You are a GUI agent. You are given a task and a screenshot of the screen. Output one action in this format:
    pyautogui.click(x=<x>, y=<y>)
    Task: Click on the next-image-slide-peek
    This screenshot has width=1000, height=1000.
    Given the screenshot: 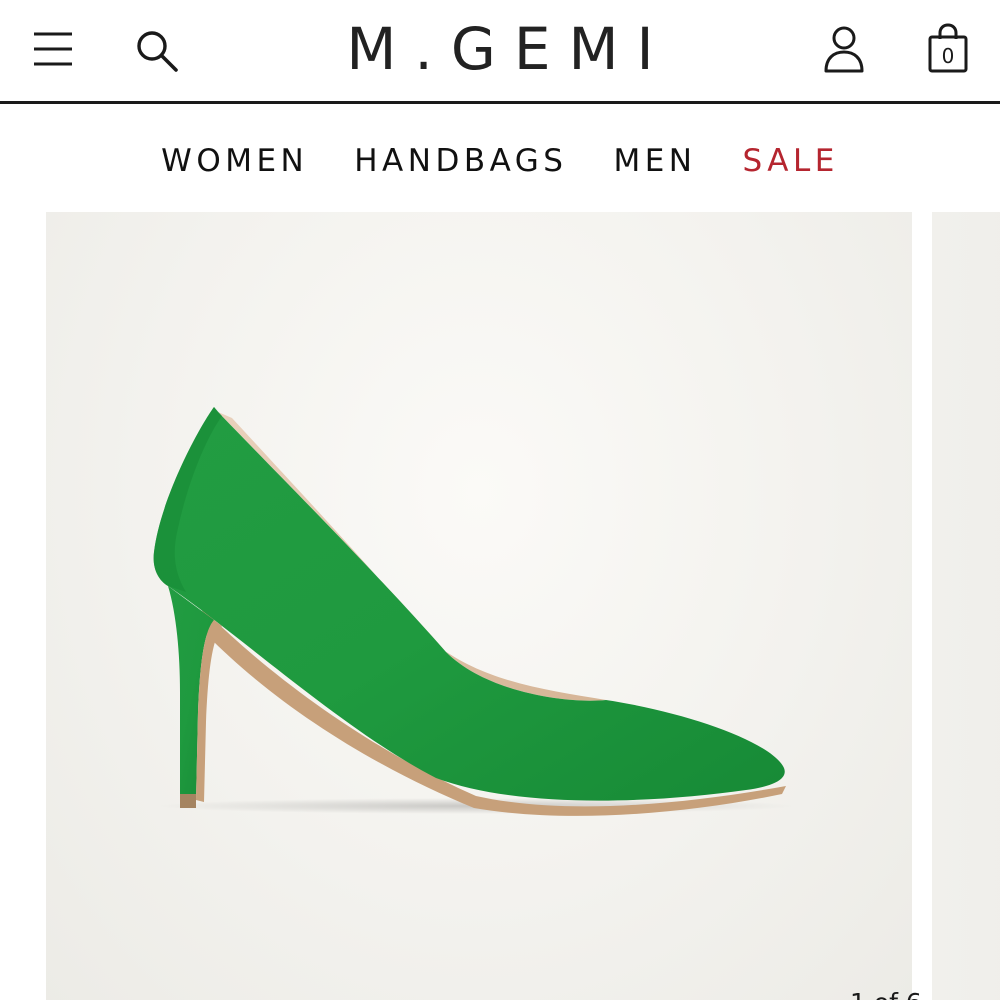 What is the action you would take?
    pyautogui.click(x=966, y=606)
    